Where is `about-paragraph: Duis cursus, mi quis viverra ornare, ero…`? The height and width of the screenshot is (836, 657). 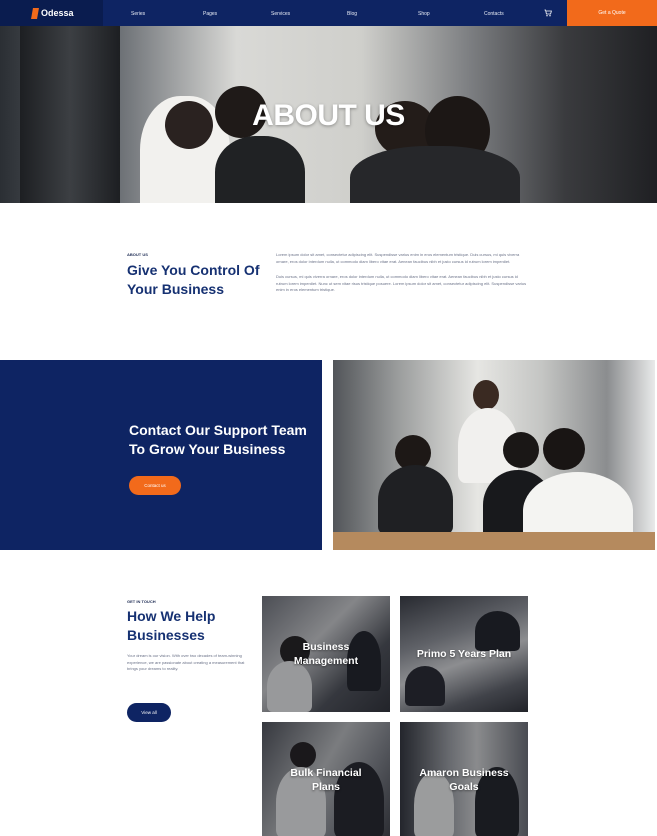 about-paragraph: Duis cursus, mi quis viverra ornare, ero… is located at coordinates (401, 283).